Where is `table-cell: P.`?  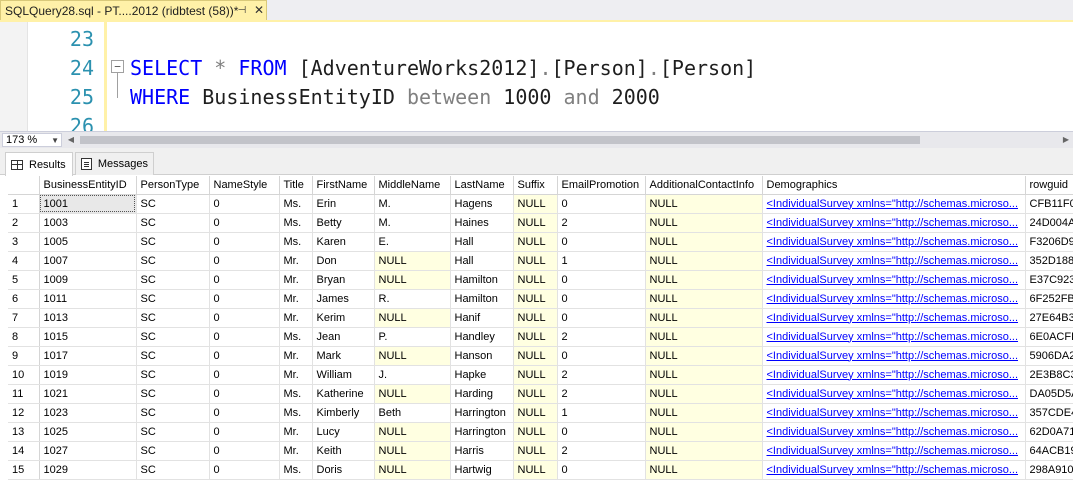 table-cell: P. is located at coordinates (412, 337).